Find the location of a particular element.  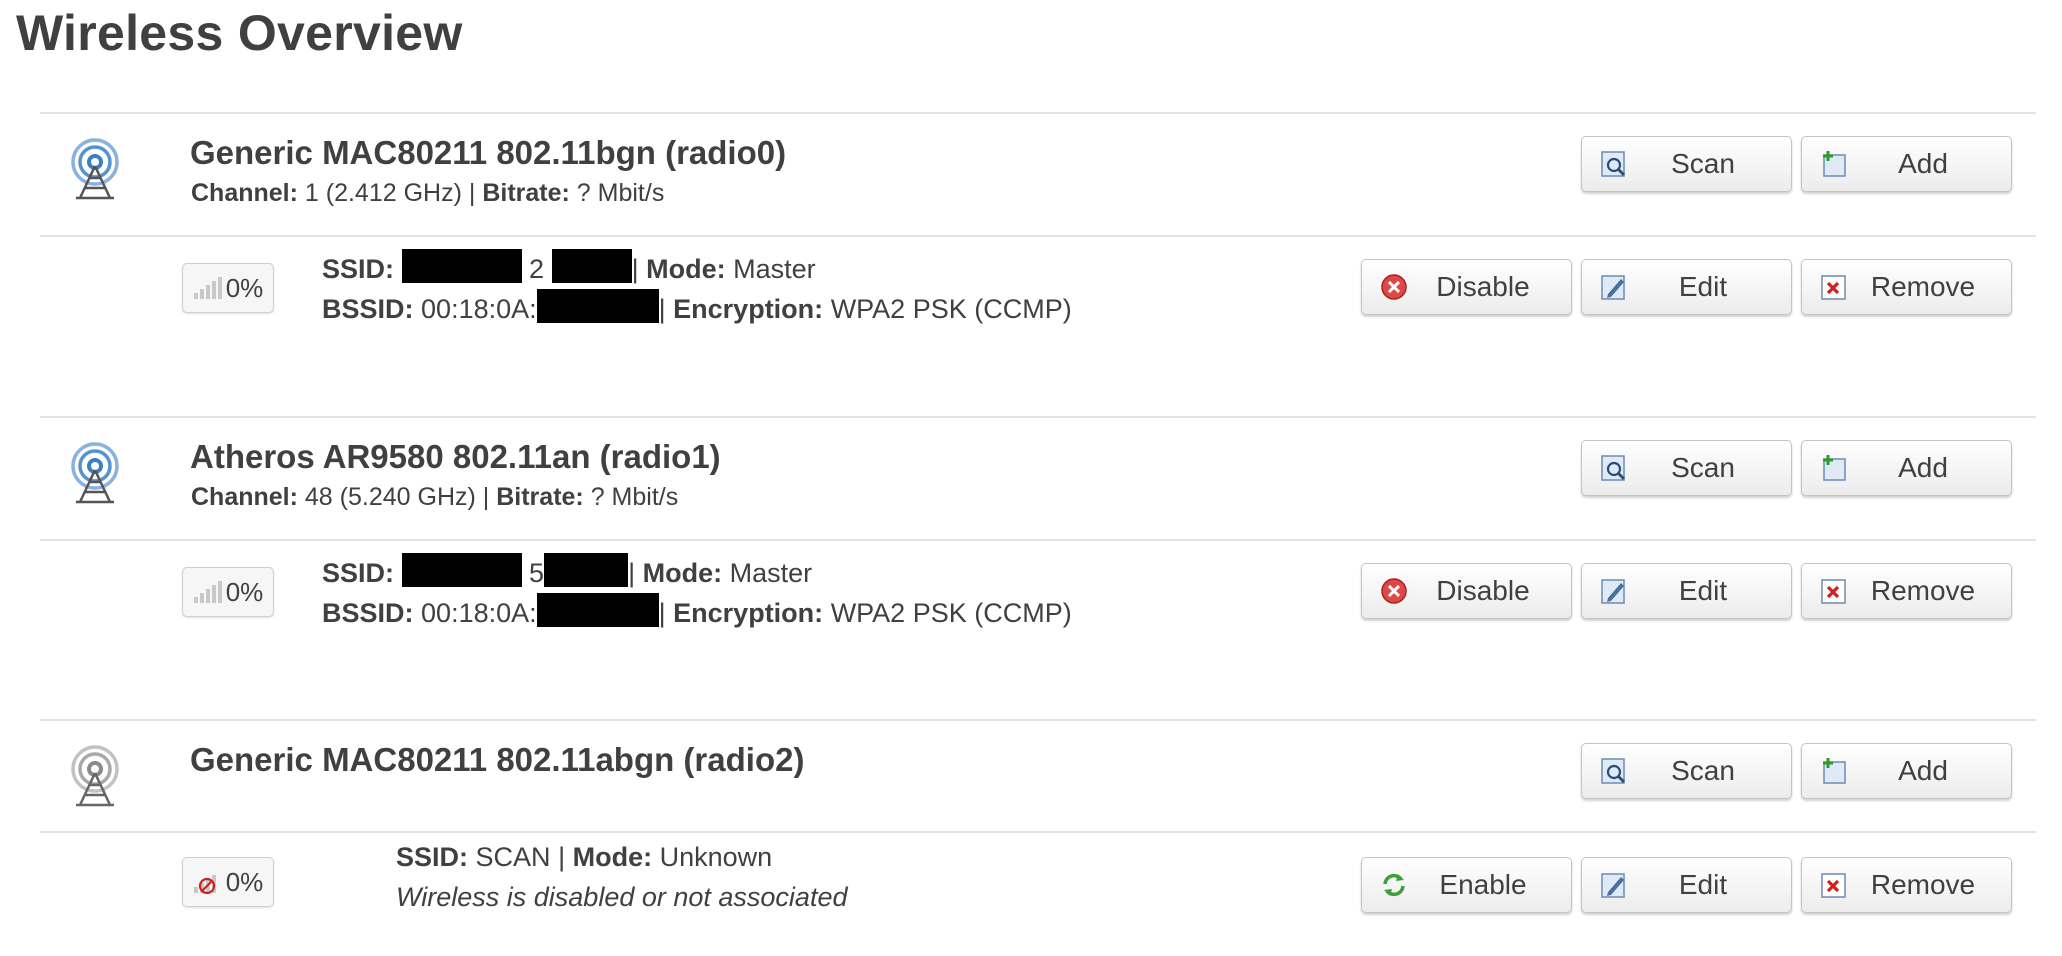

mode-value: Master is located at coordinates (774, 269).